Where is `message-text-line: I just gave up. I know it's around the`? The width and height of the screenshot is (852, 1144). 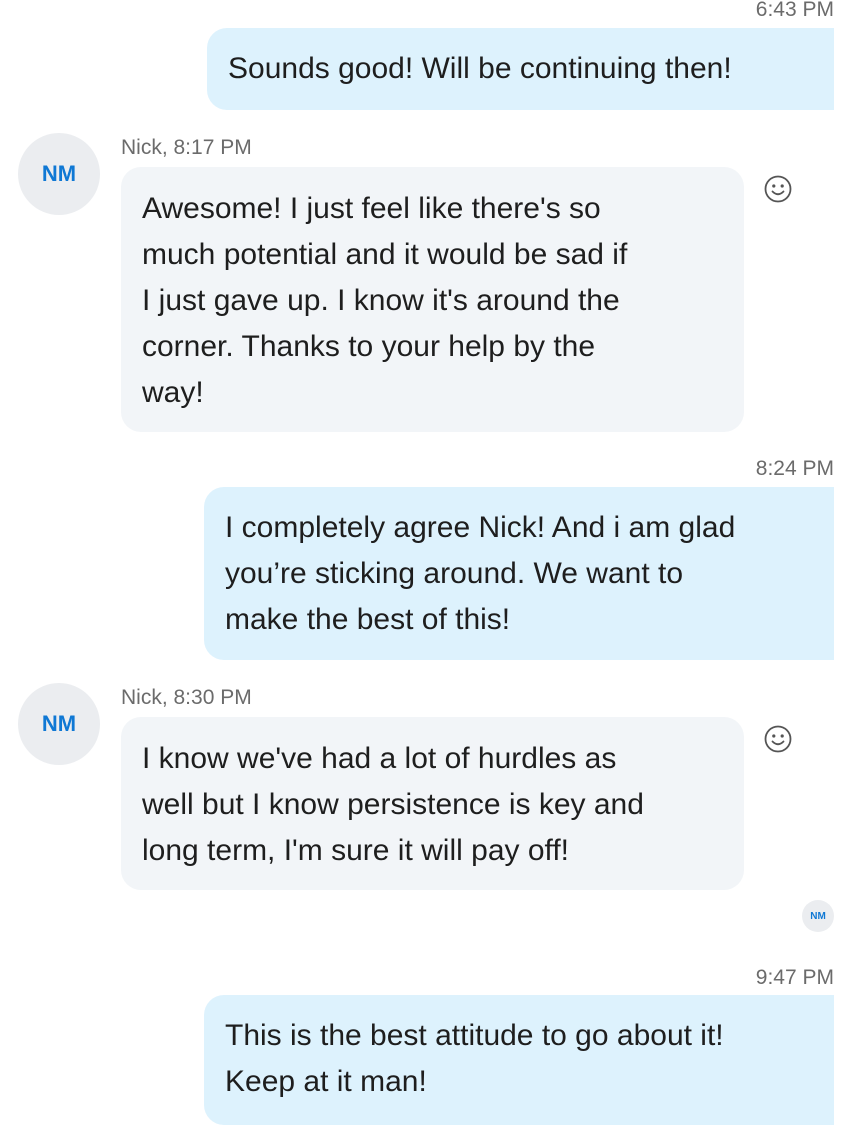
message-text-line: I just gave up. I know it's around the is located at coordinates (381, 300).